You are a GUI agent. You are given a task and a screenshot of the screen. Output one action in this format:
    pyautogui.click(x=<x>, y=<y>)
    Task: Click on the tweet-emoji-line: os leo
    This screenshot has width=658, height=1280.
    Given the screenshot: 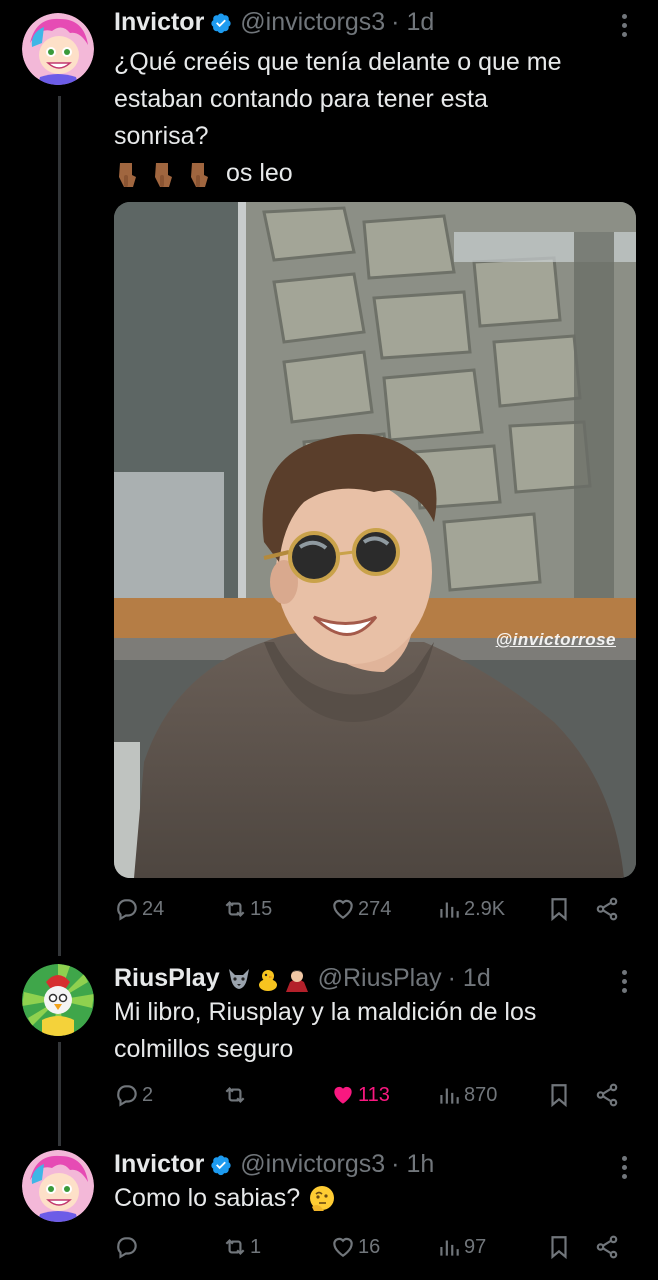 What is the action you would take?
    pyautogui.click(x=374, y=173)
    